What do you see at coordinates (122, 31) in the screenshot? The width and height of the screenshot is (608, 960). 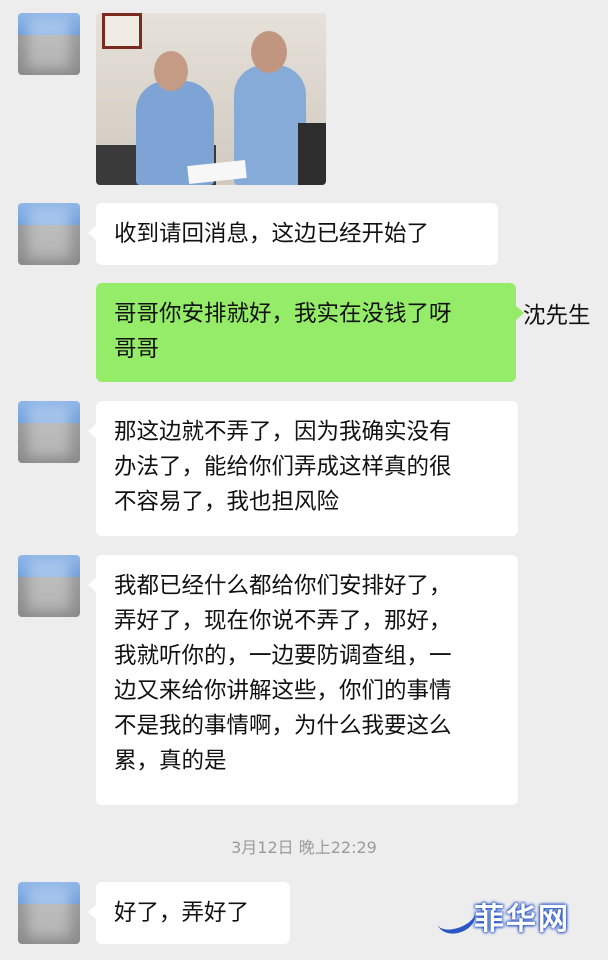 I see `photo-frame` at bounding box center [122, 31].